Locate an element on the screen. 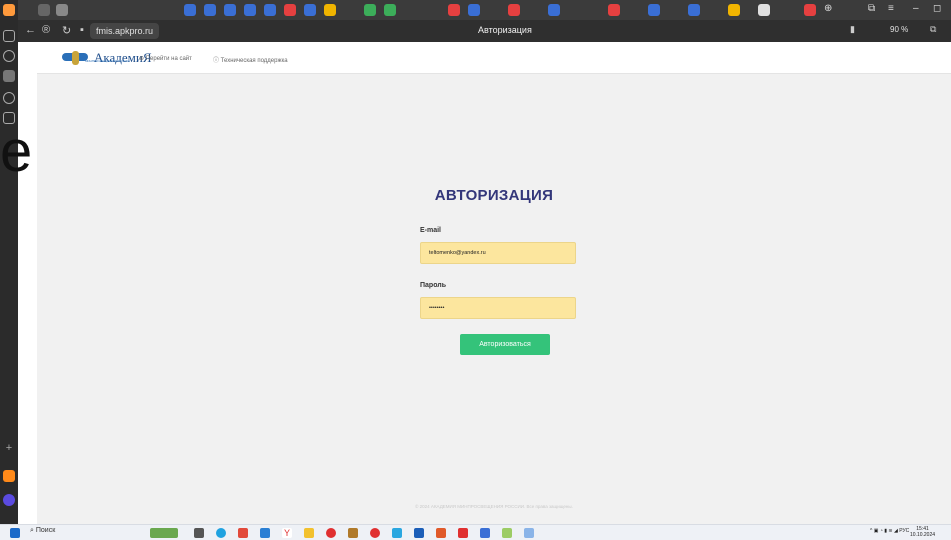  eagle-emblem-icon is located at coordinates (76, 58).